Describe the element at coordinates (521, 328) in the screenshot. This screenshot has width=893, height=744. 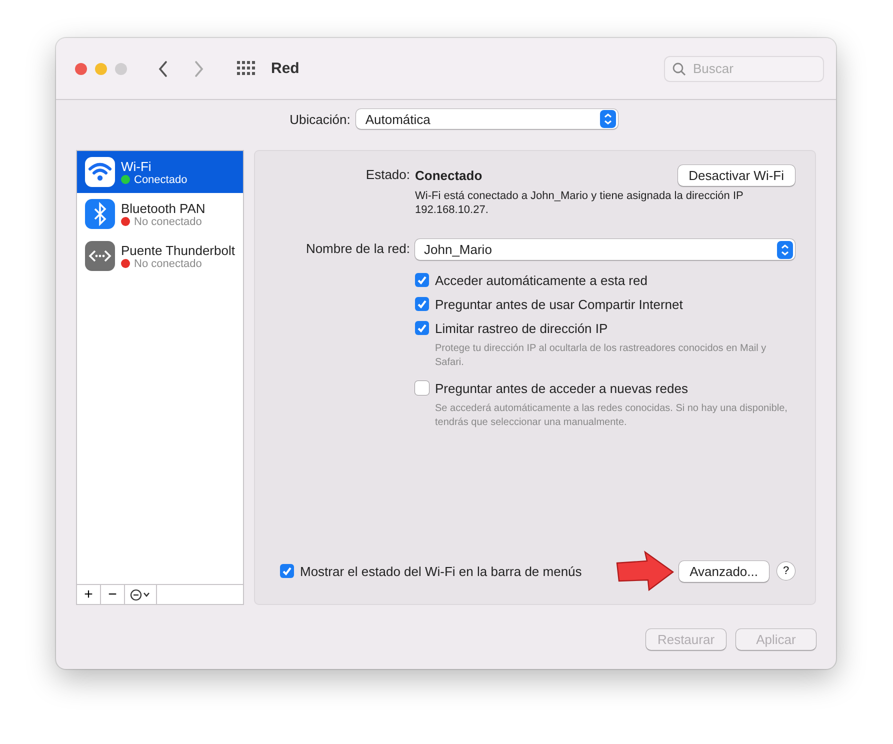
I see `option-label: Limitar rastreo de dirección IP` at that location.